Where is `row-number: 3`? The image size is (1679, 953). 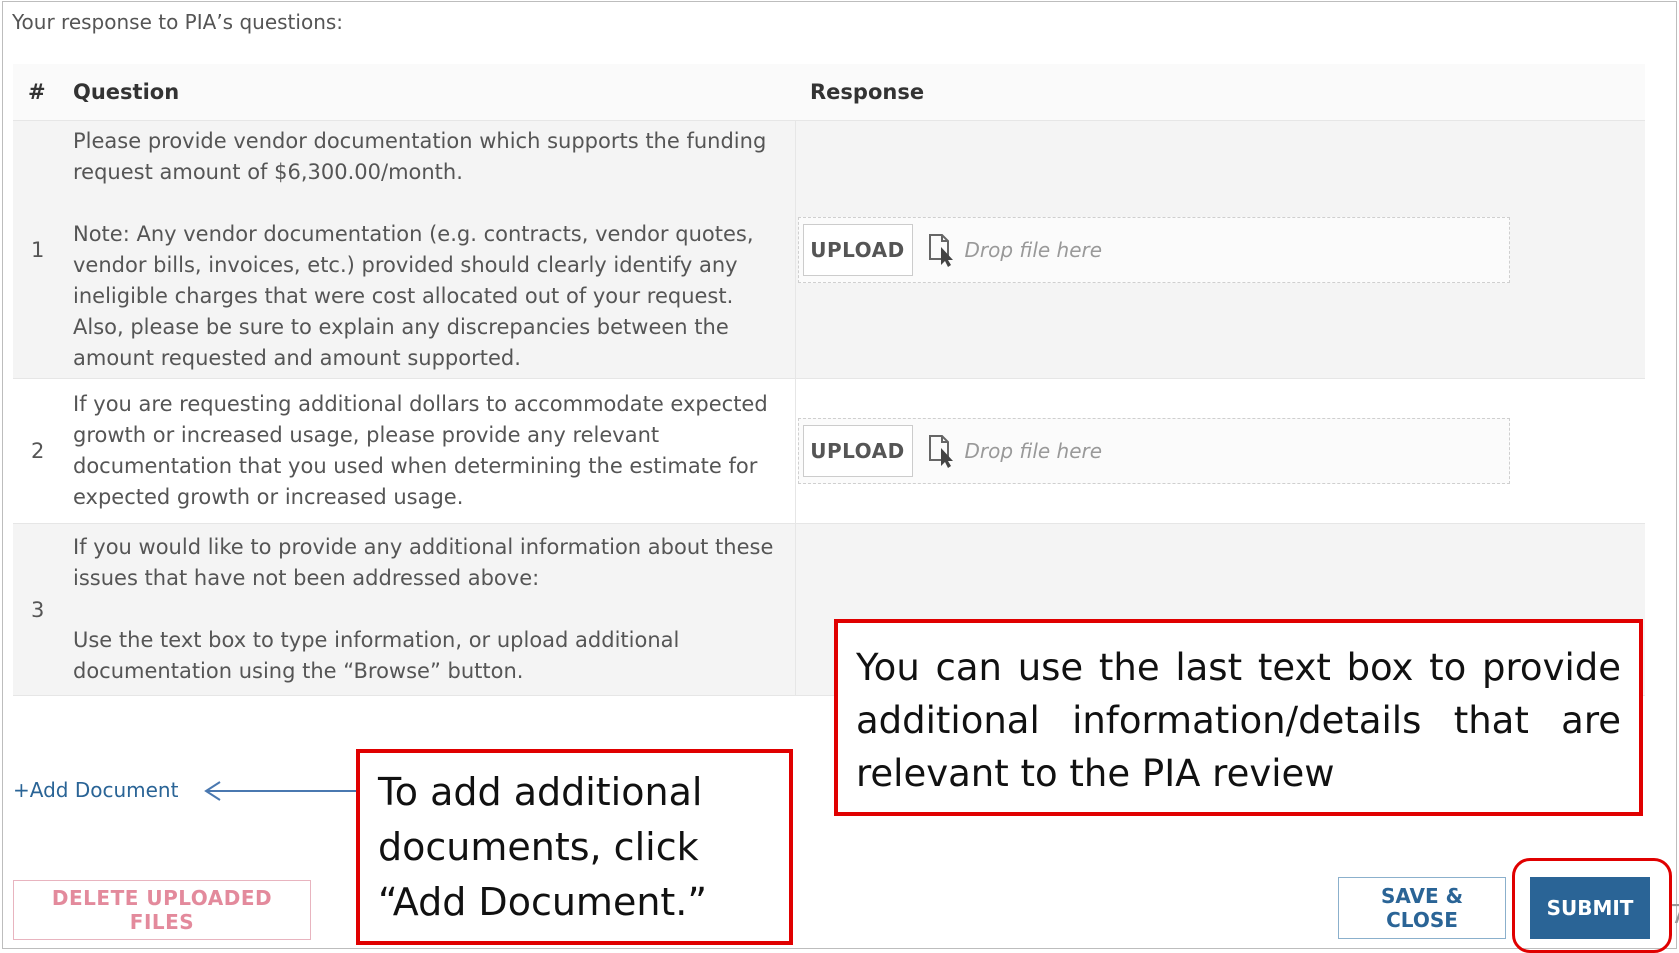 row-number: 3 is located at coordinates (35, 609).